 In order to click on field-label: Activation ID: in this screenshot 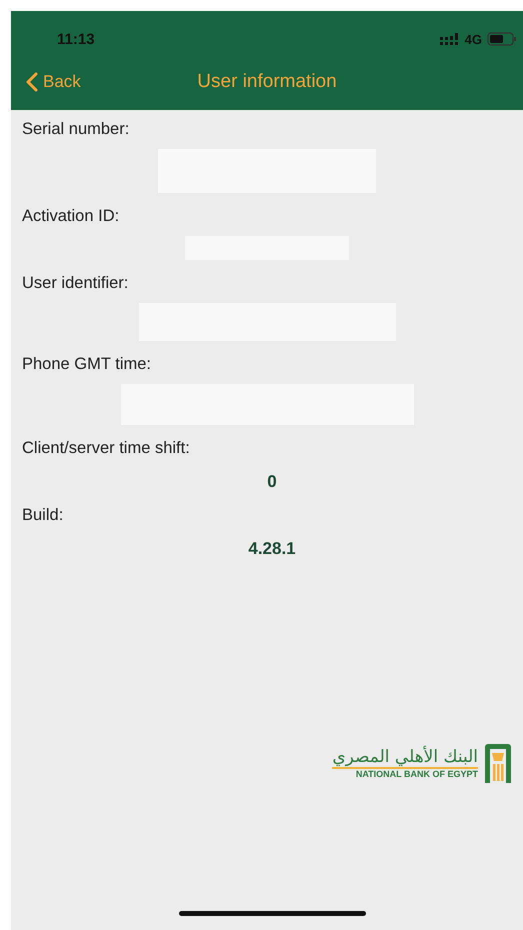, I will do `click(70, 216)`.